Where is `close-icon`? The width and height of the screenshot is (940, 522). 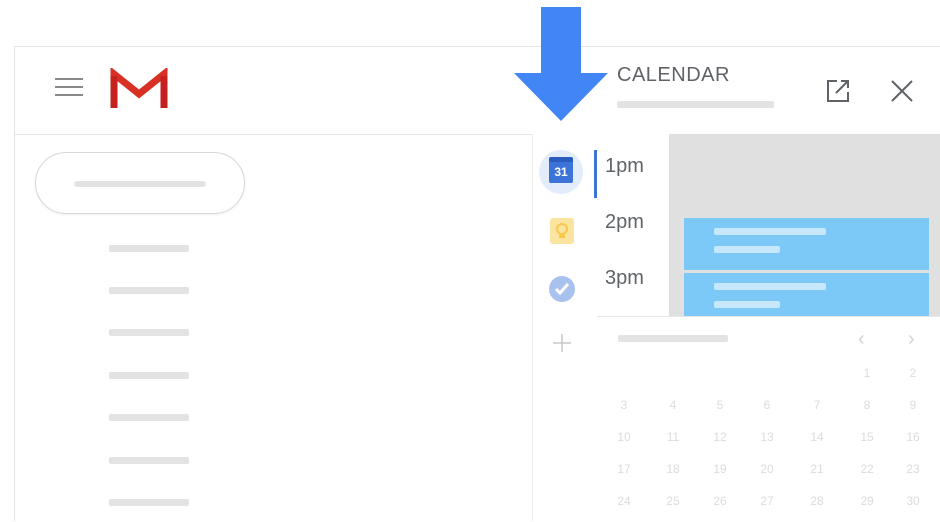
close-icon is located at coordinates (902, 91).